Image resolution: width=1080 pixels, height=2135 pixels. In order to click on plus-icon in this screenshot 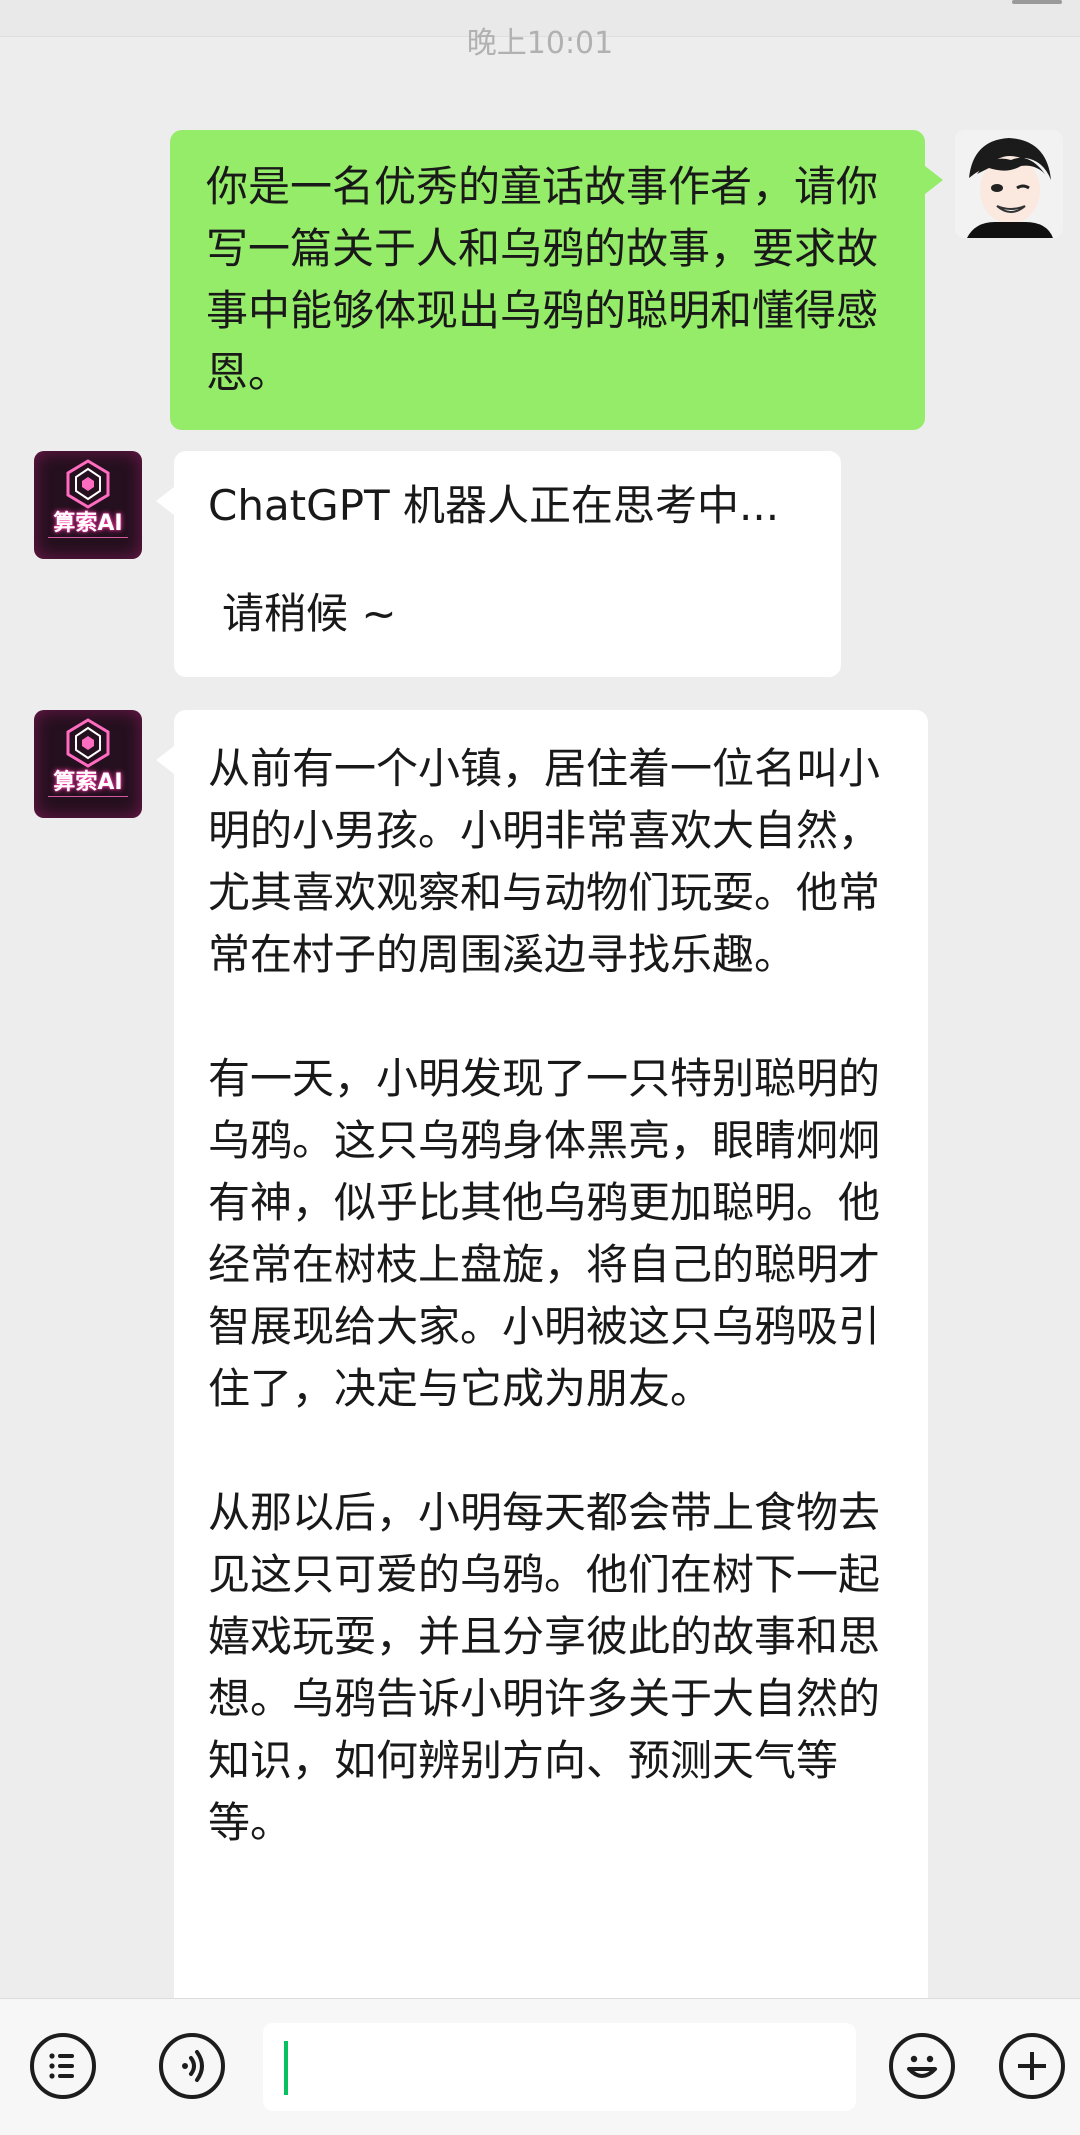, I will do `click(1032, 2066)`.